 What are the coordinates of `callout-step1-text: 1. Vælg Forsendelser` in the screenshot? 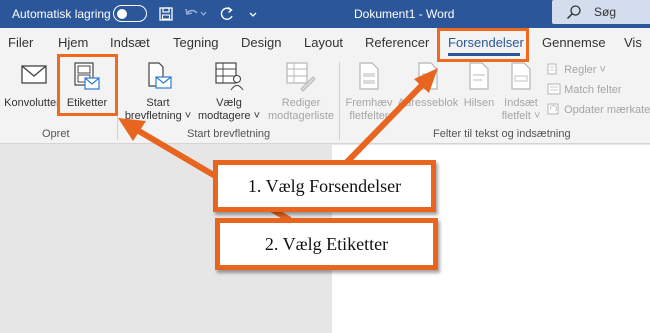 It's located at (324, 185).